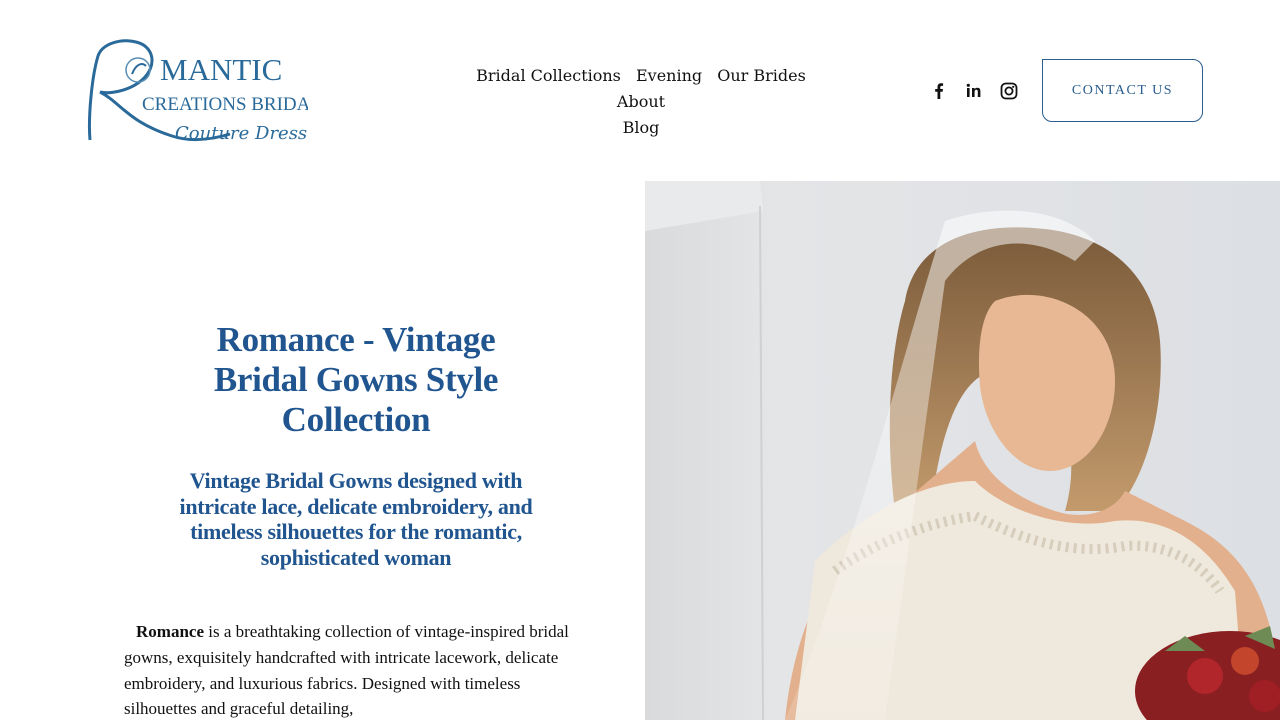 This screenshot has height=720, width=1280. I want to click on nav-evening: Evening, so click(669, 75).